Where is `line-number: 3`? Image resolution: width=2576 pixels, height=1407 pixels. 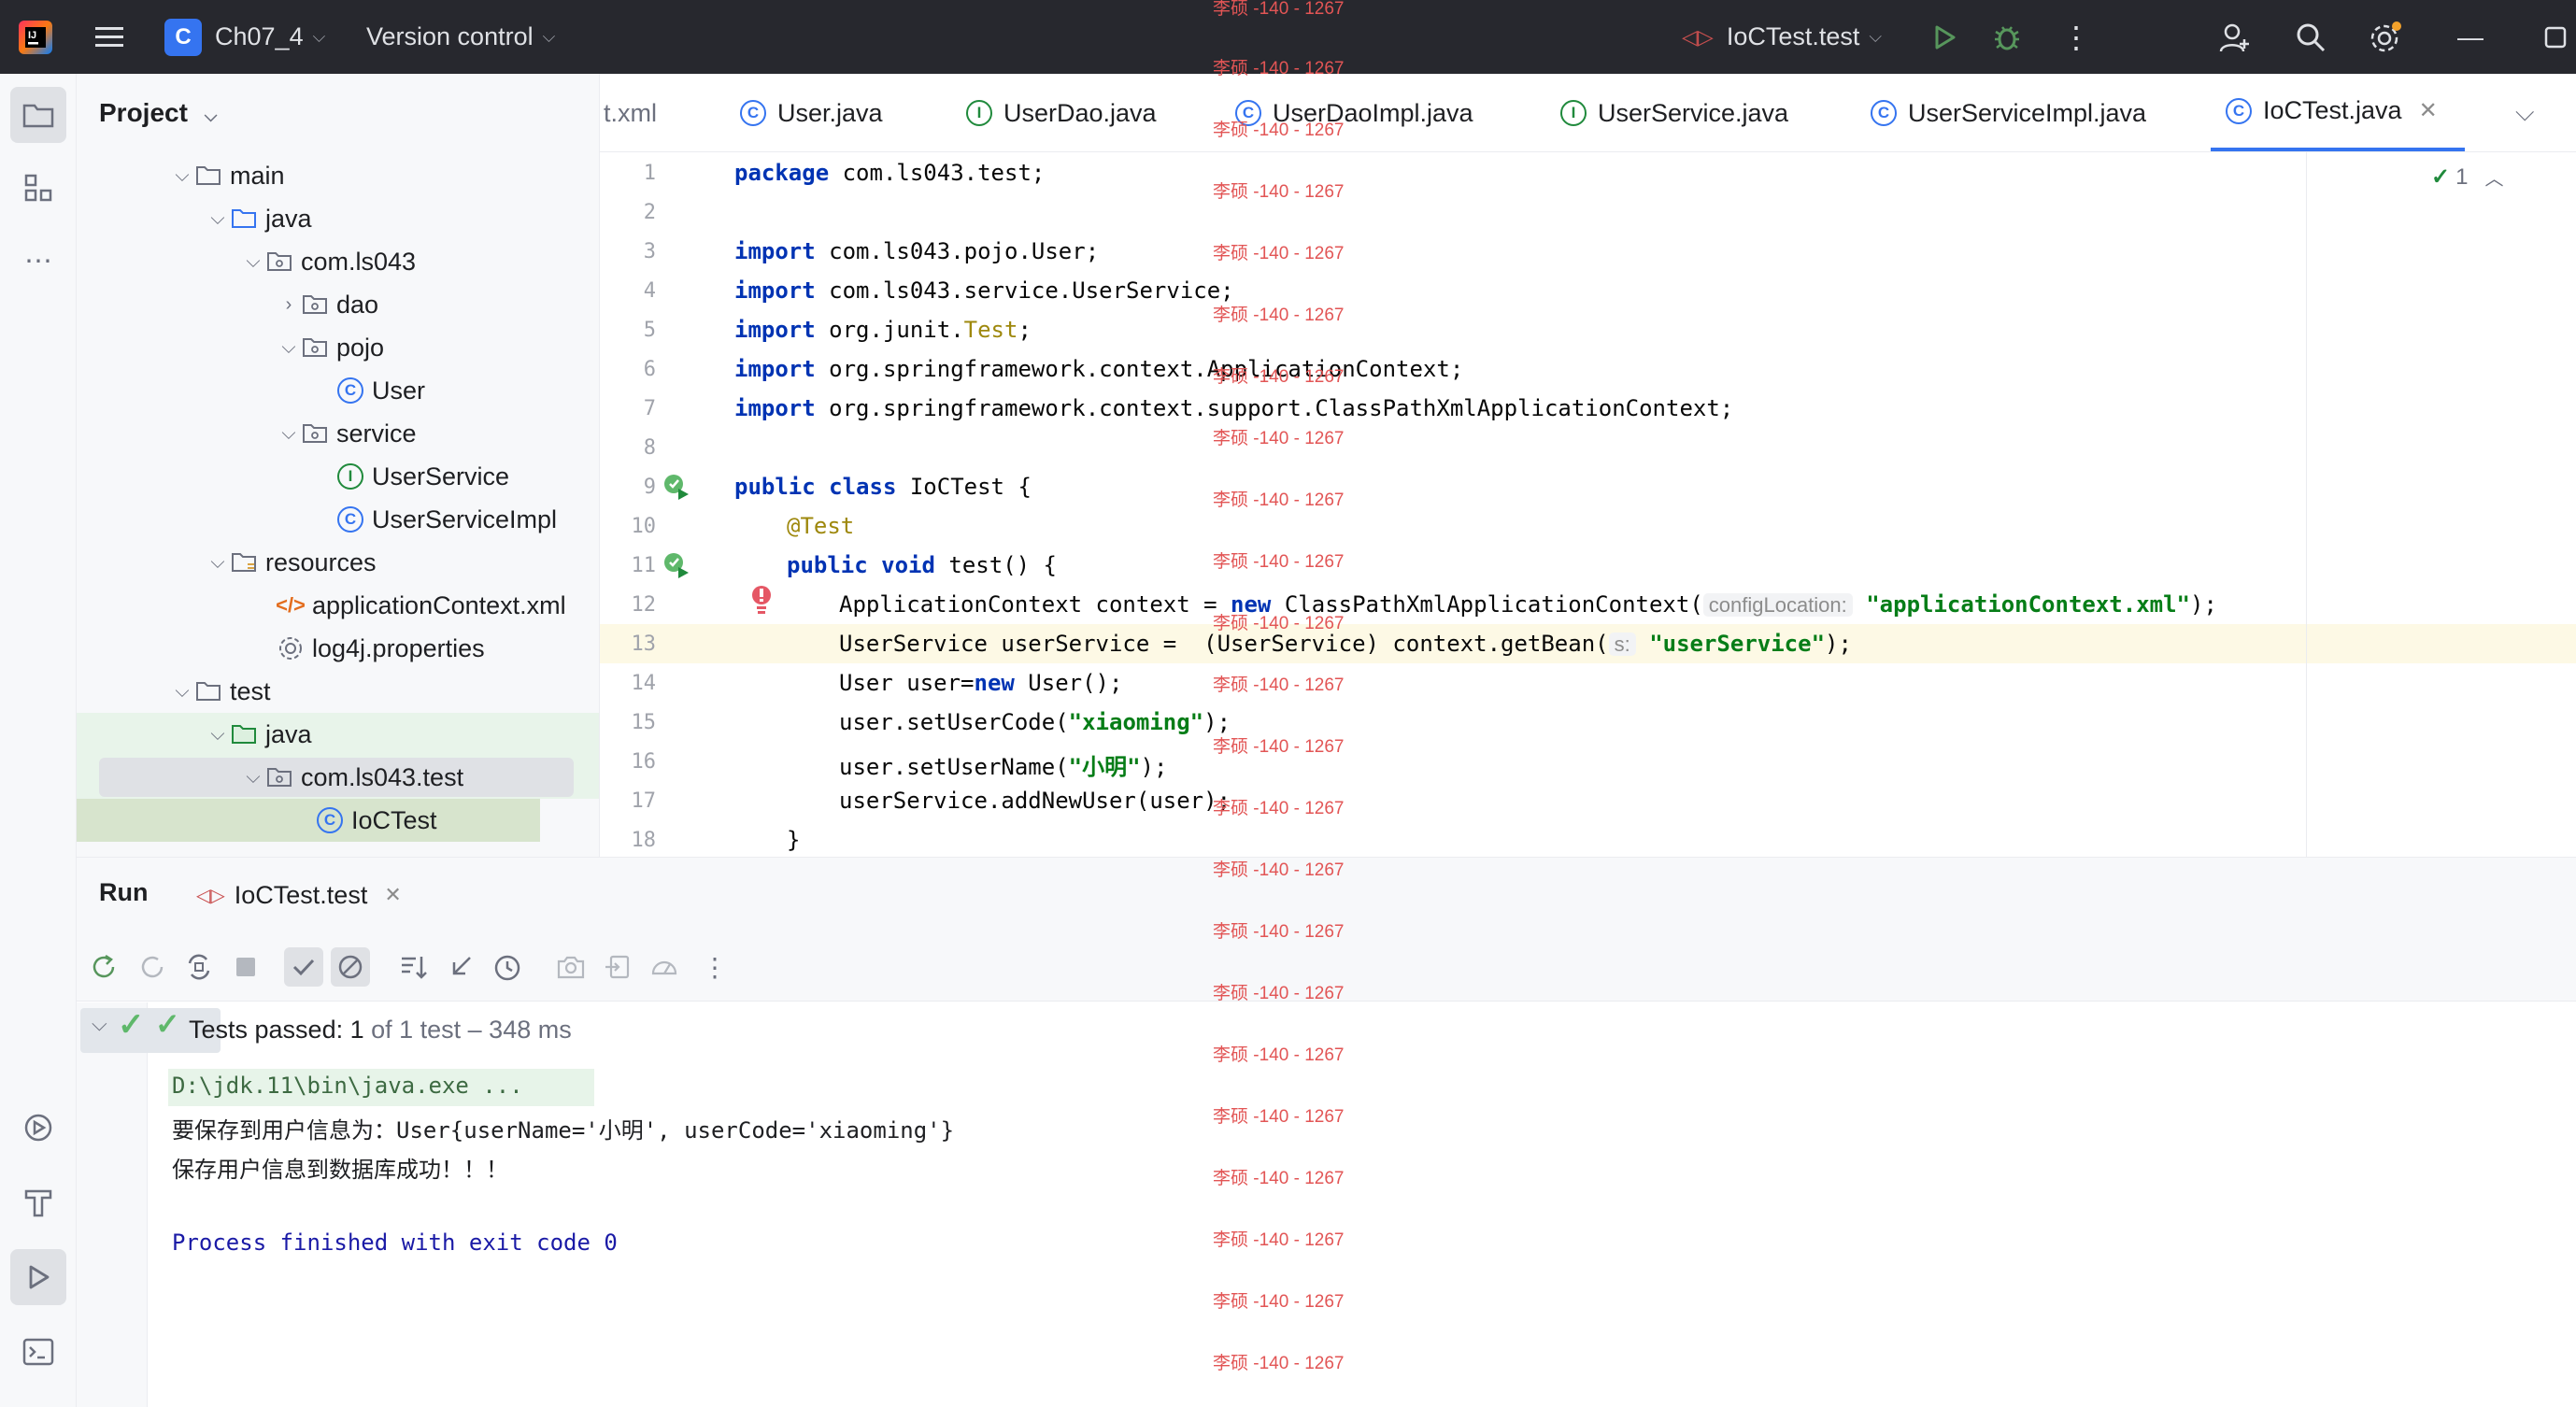
line-number: 3 is located at coordinates (649, 251).